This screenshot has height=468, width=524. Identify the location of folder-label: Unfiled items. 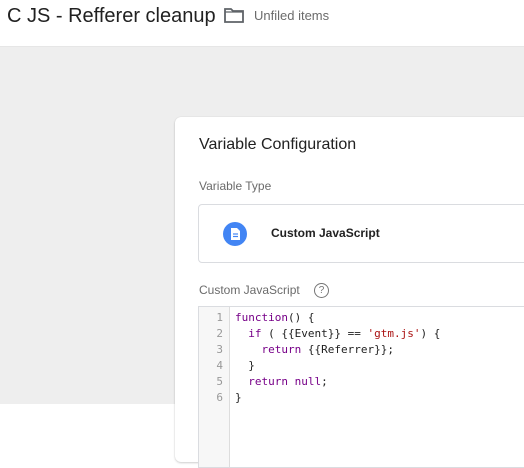
(291, 15).